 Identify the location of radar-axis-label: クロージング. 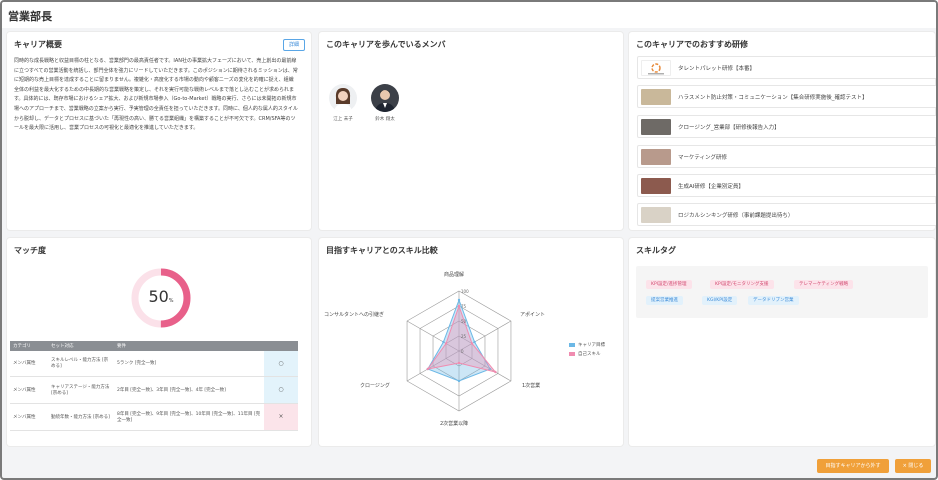
(375, 386).